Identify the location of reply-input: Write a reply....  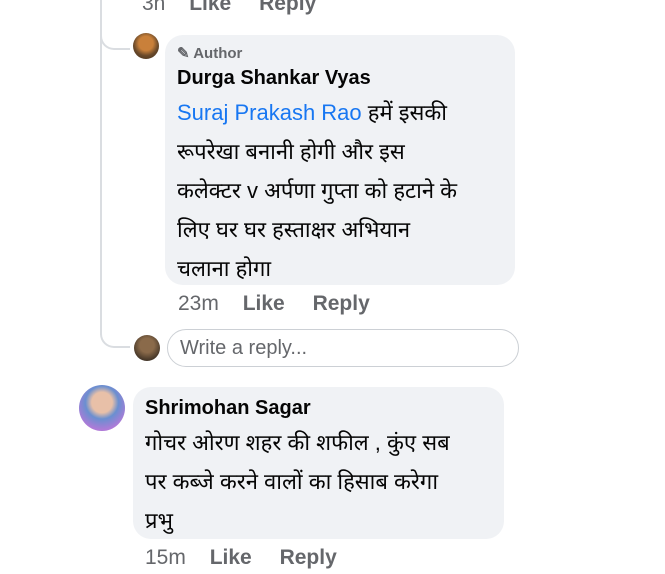
(343, 348).